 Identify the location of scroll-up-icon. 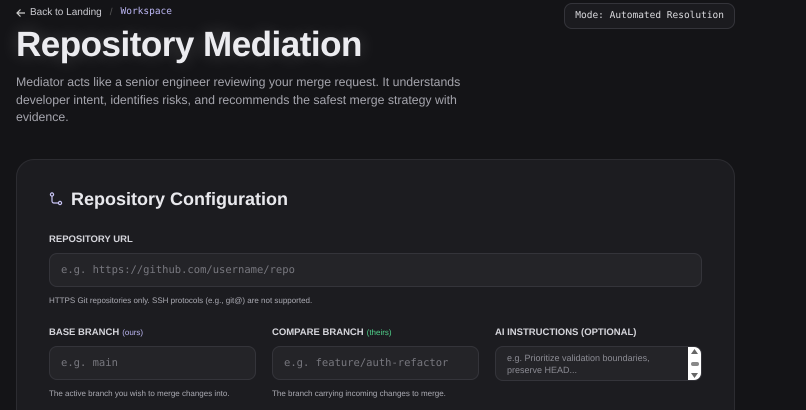
(694, 351).